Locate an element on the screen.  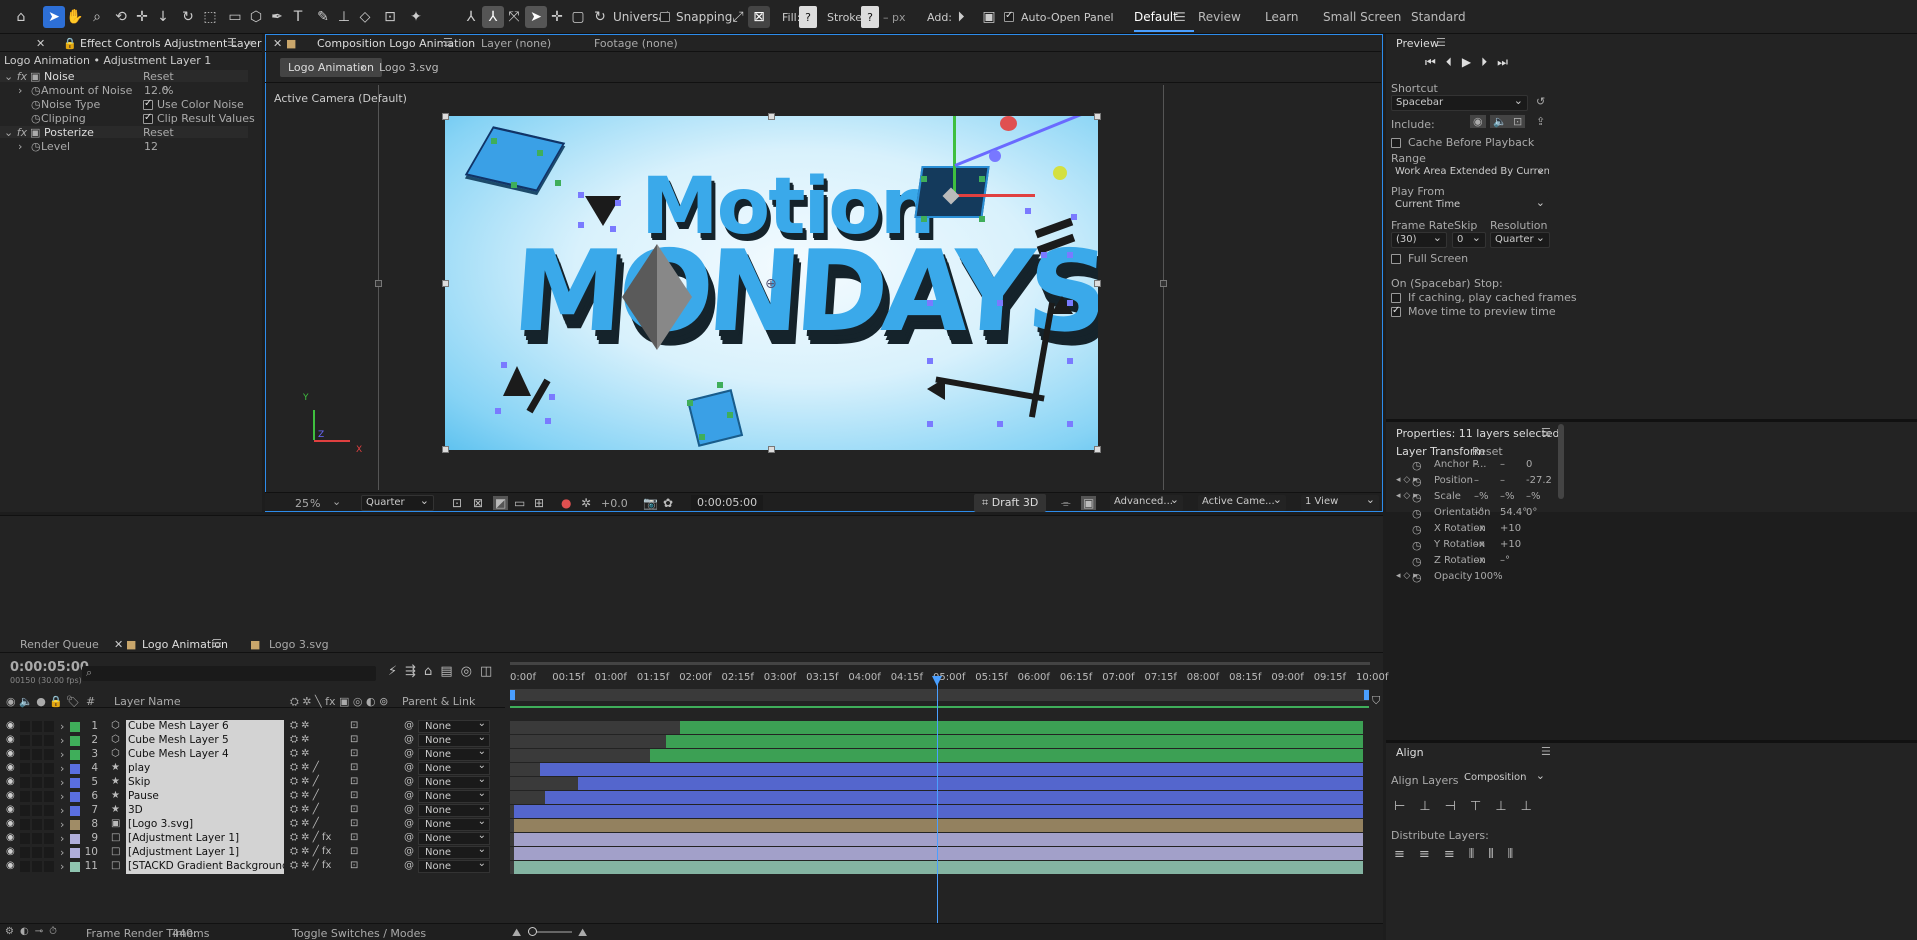
move-time-checkbox is located at coordinates (1396, 311).